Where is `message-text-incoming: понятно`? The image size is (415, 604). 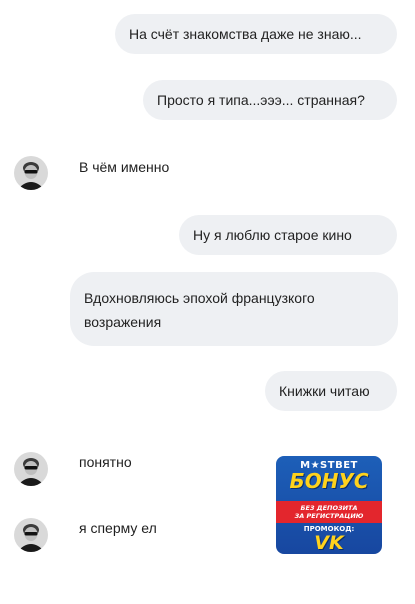 message-text-incoming: понятно is located at coordinates (105, 462).